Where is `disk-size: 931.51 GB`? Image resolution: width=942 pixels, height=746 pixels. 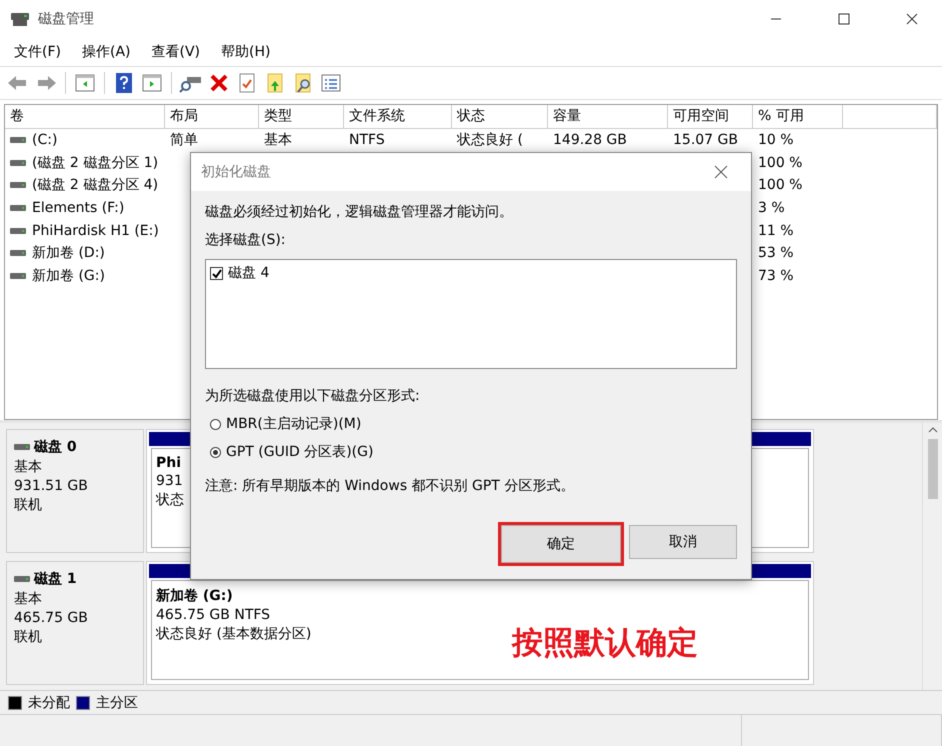 disk-size: 931.51 GB is located at coordinates (51, 486).